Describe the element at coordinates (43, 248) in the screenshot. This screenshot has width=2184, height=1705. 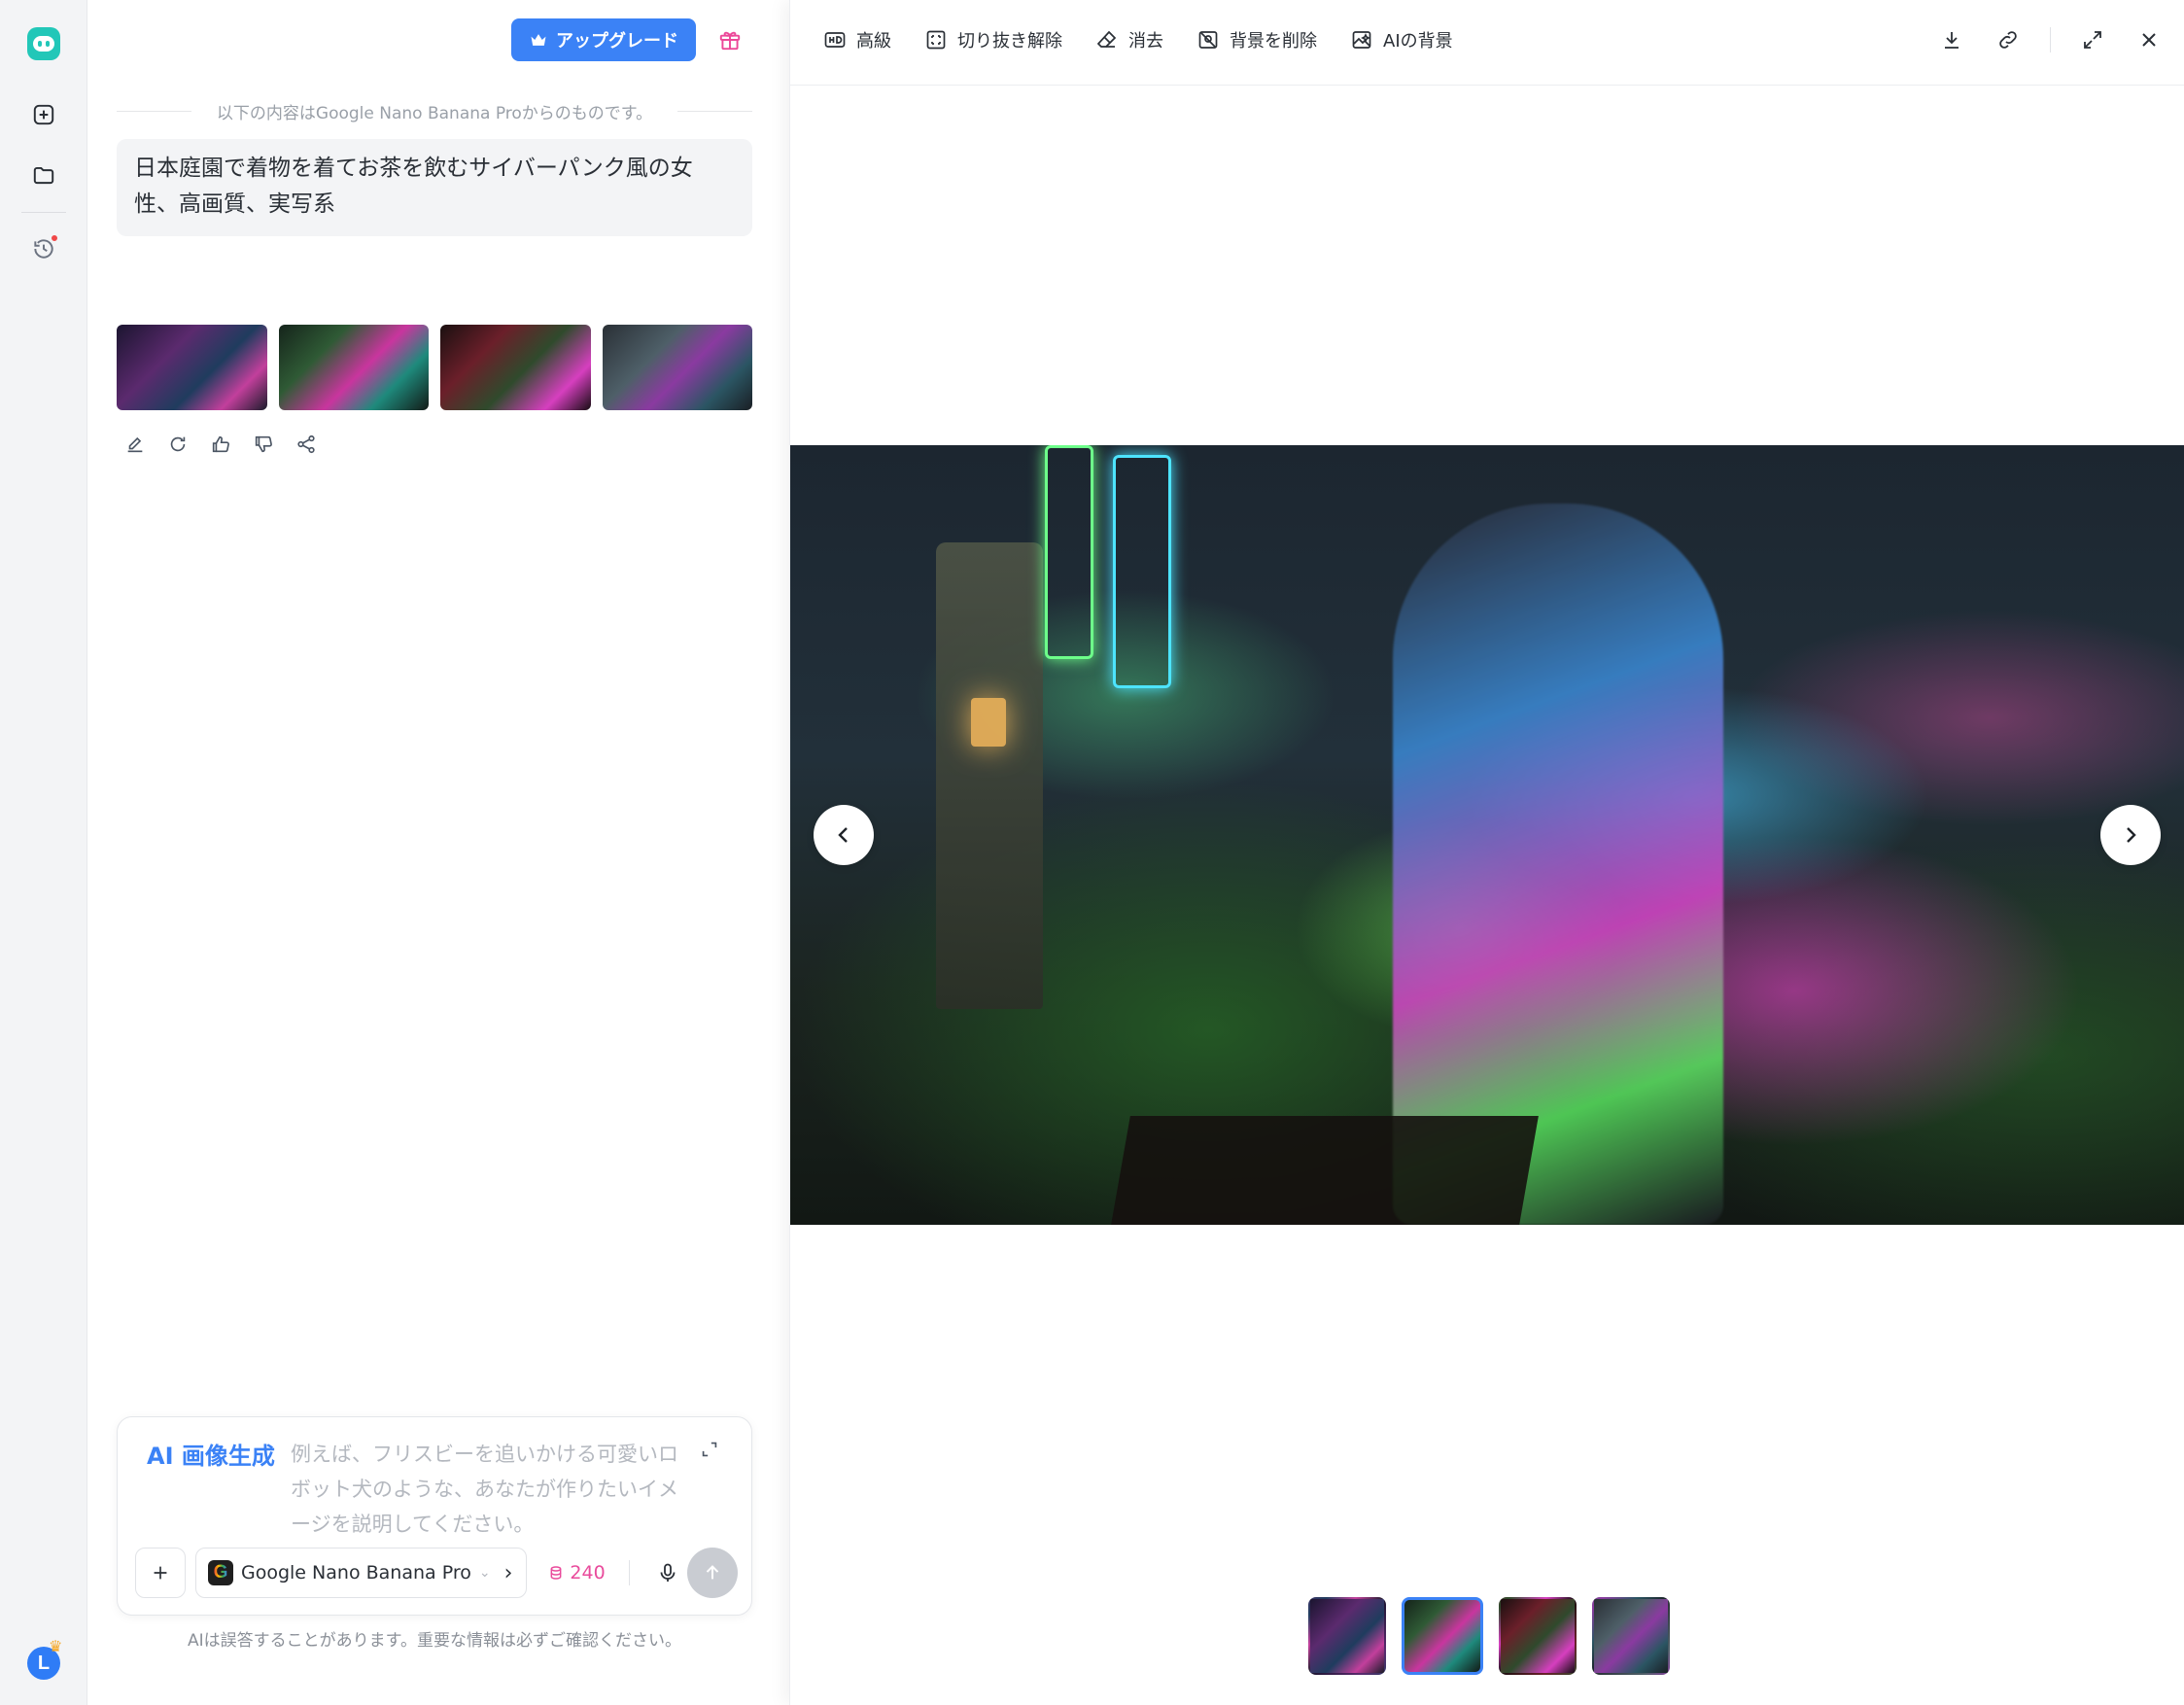
I see `history-icon` at that location.